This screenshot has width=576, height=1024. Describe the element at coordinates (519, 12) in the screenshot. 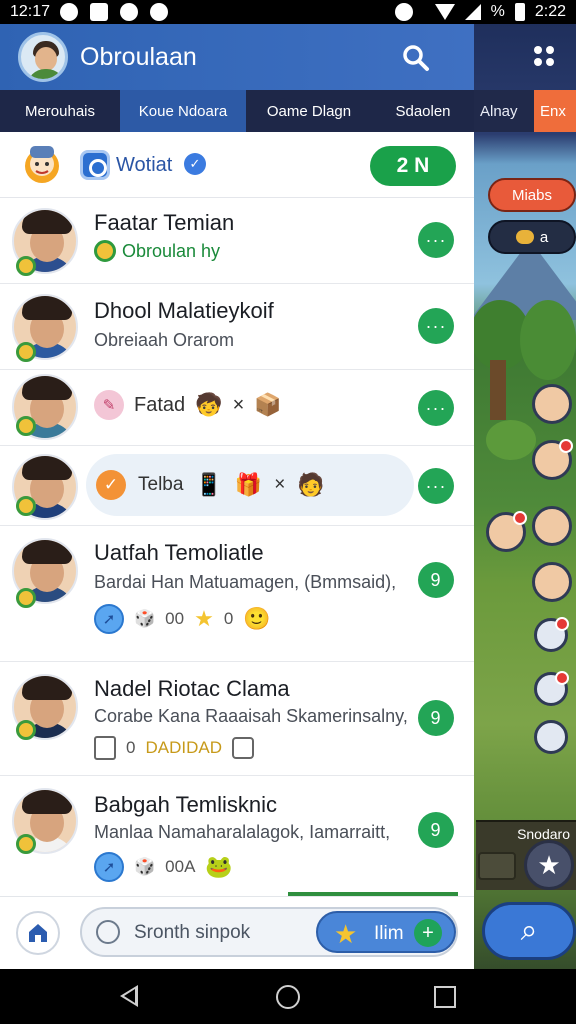

I see `battery-icon` at that location.